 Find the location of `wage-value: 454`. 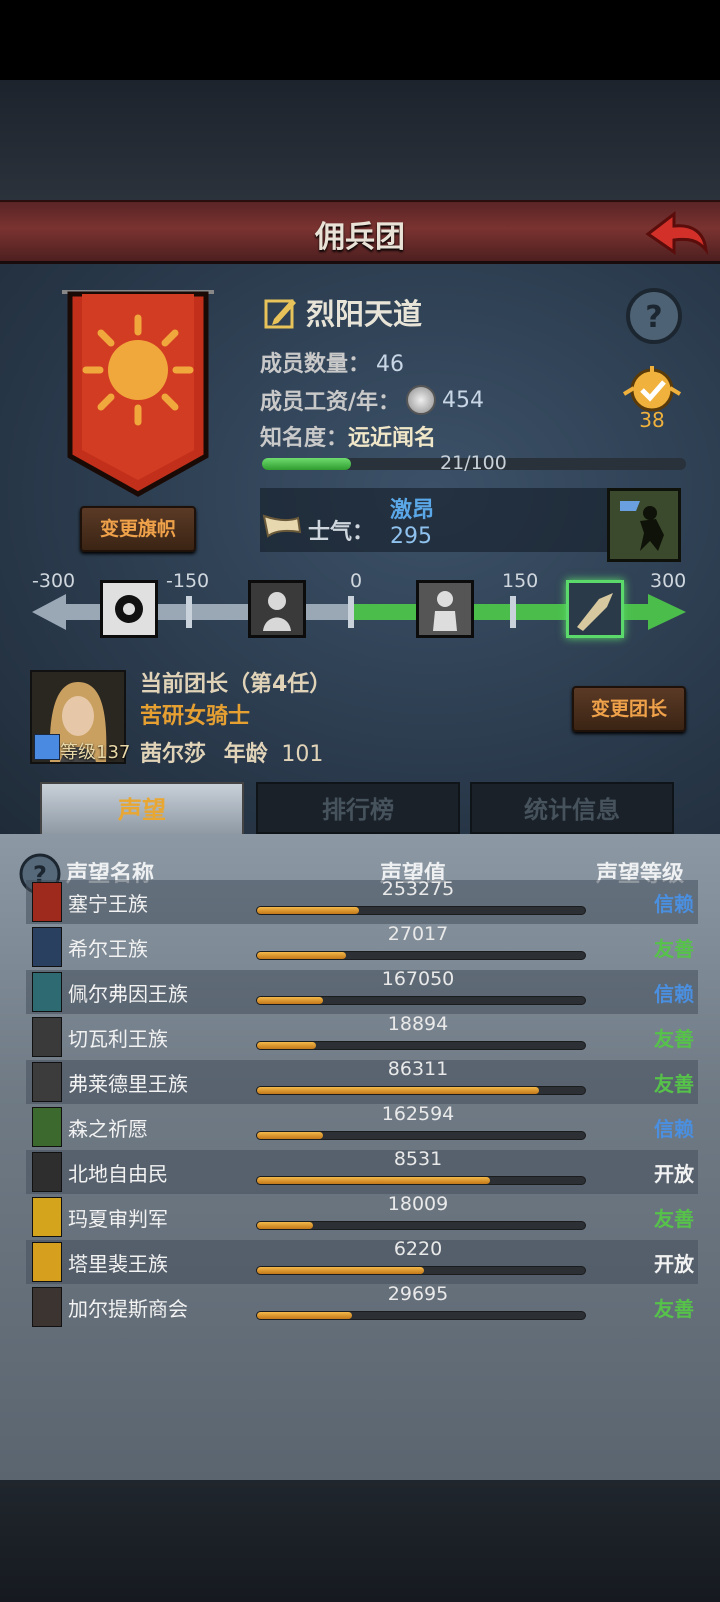

wage-value: 454 is located at coordinates (463, 400).